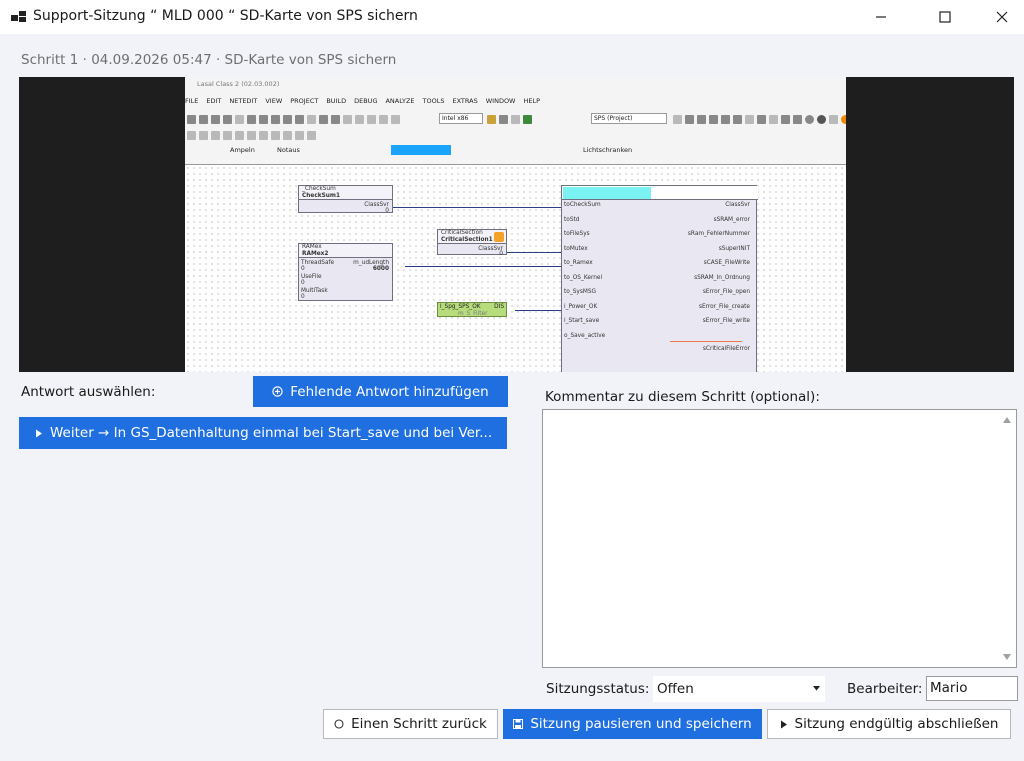  I want to click on main-block-output-pin: sError_File_open, so click(726, 292).